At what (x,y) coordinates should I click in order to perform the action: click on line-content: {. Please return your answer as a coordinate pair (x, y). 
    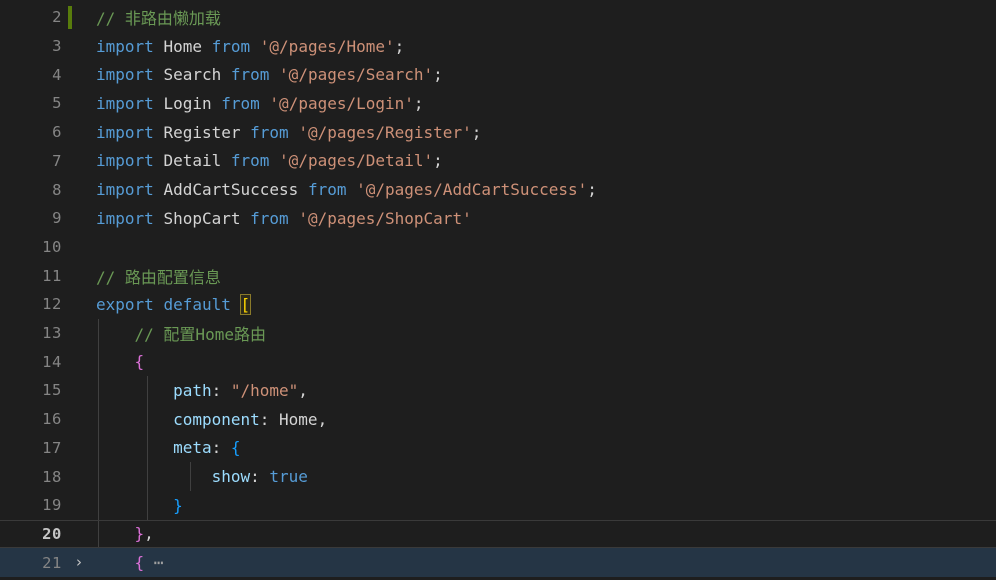
    Looking at the image, I should click on (120, 361).